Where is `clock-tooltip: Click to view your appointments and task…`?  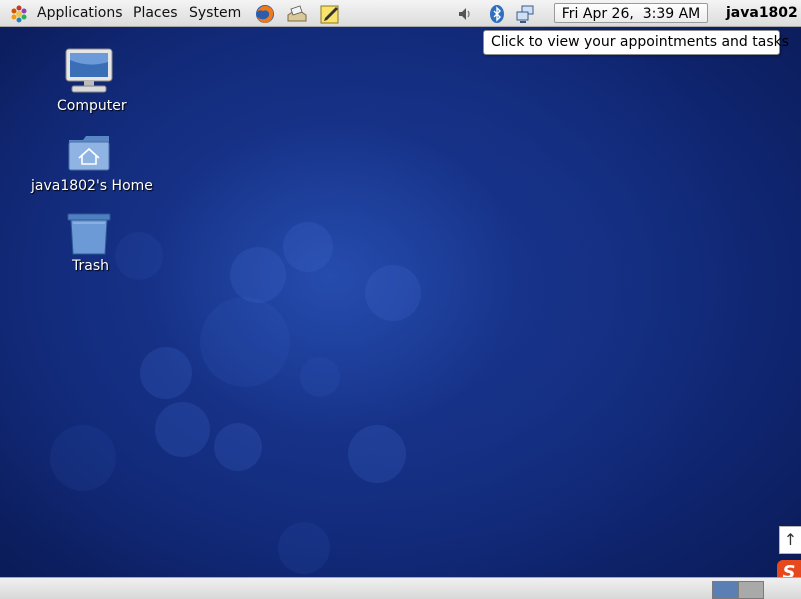
clock-tooltip: Click to view your appointments and task… is located at coordinates (636, 42).